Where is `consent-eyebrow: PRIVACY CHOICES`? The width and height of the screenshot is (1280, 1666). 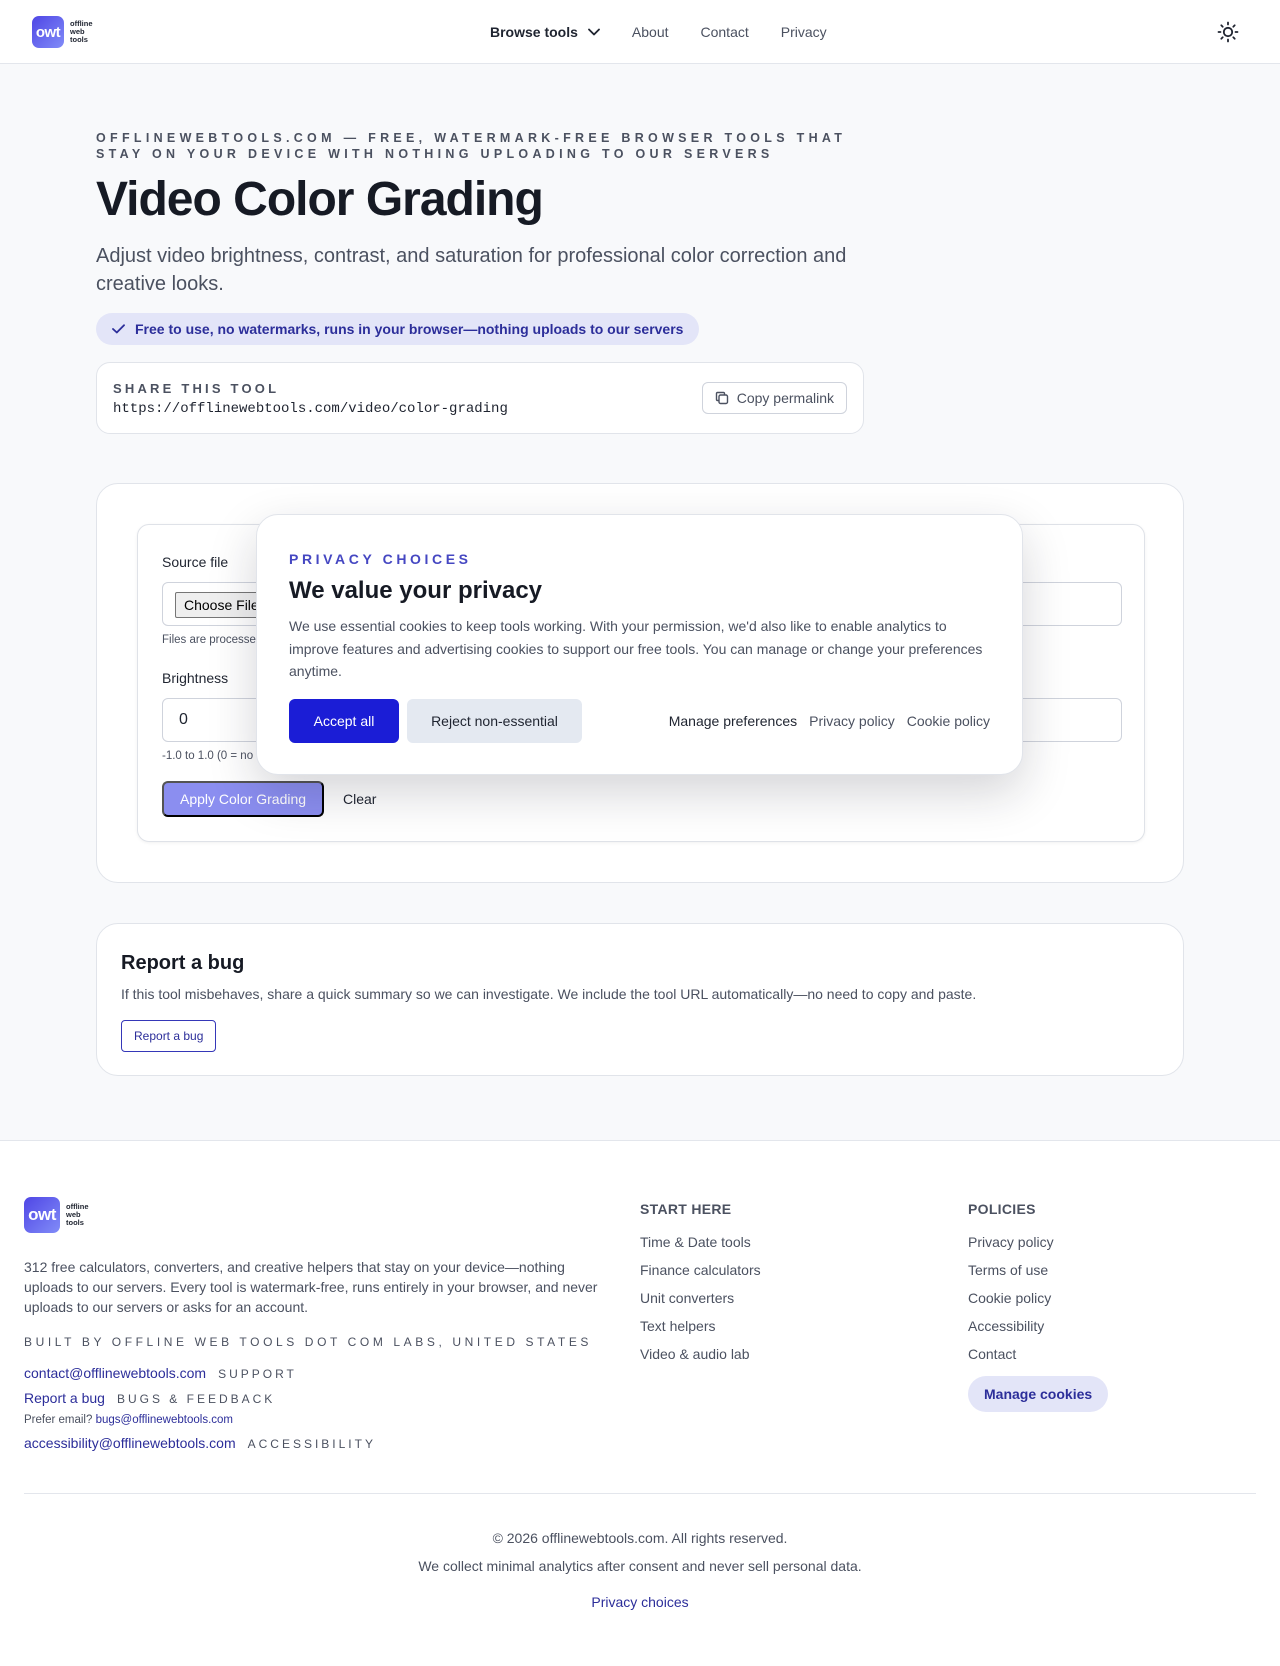 consent-eyebrow: PRIVACY CHOICES is located at coordinates (380, 559).